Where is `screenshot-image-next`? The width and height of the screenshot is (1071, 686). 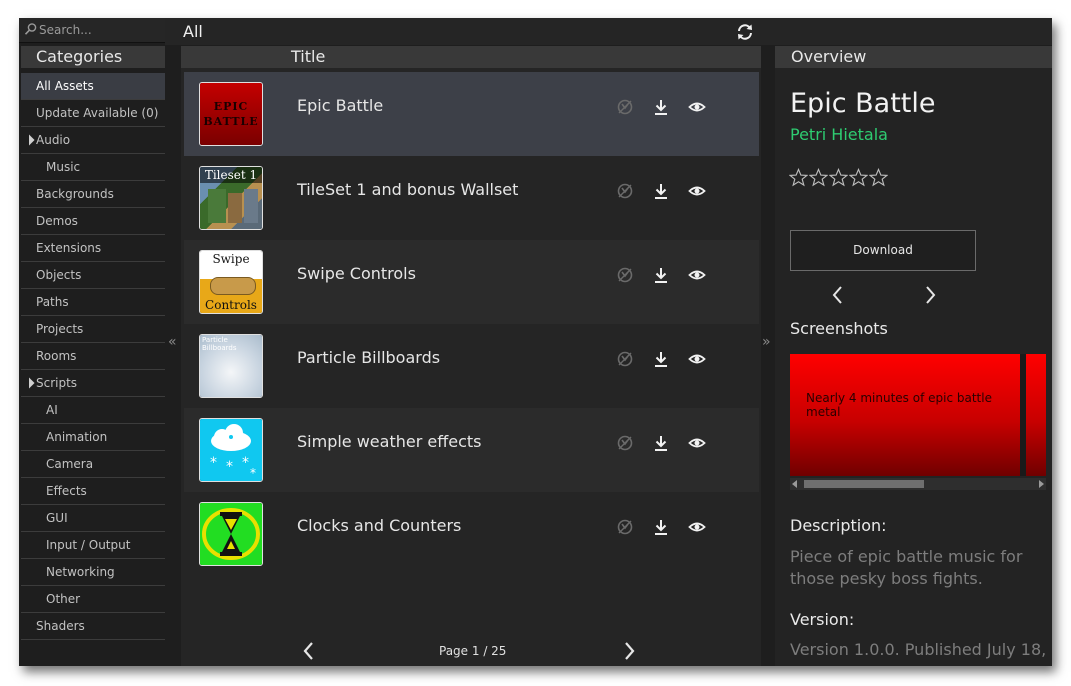 screenshot-image-next is located at coordinates (1036, 415).